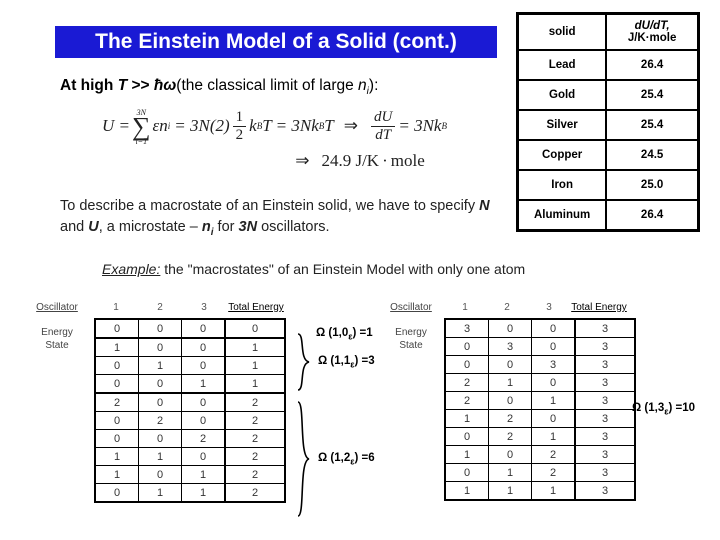 This screenshot has width=720, height=540. Describe the element at coordinates (141, 127) in the screenshot. I see `summation-operator: 3N ∑ i=1` at that location.